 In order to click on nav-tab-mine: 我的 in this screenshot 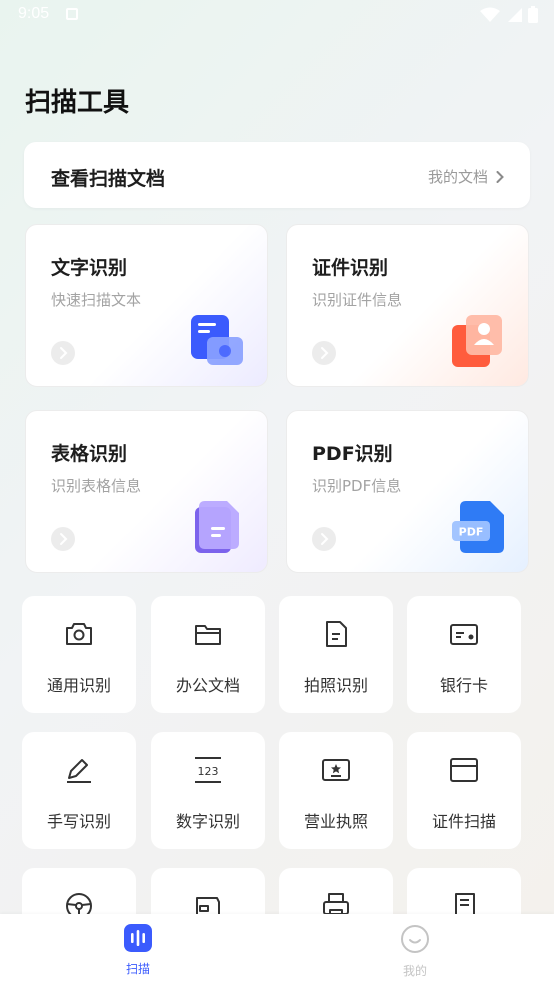, I will do `click(415, 951)`.